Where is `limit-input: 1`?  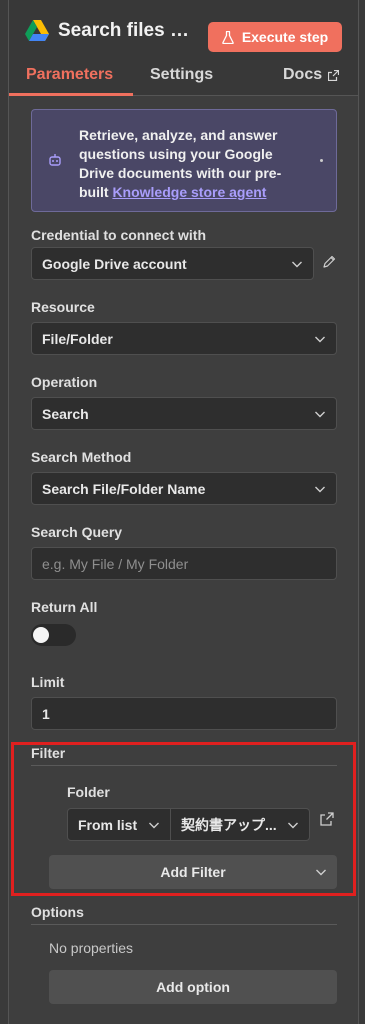 limit-input: 1 is located at coordinates (184, 713).